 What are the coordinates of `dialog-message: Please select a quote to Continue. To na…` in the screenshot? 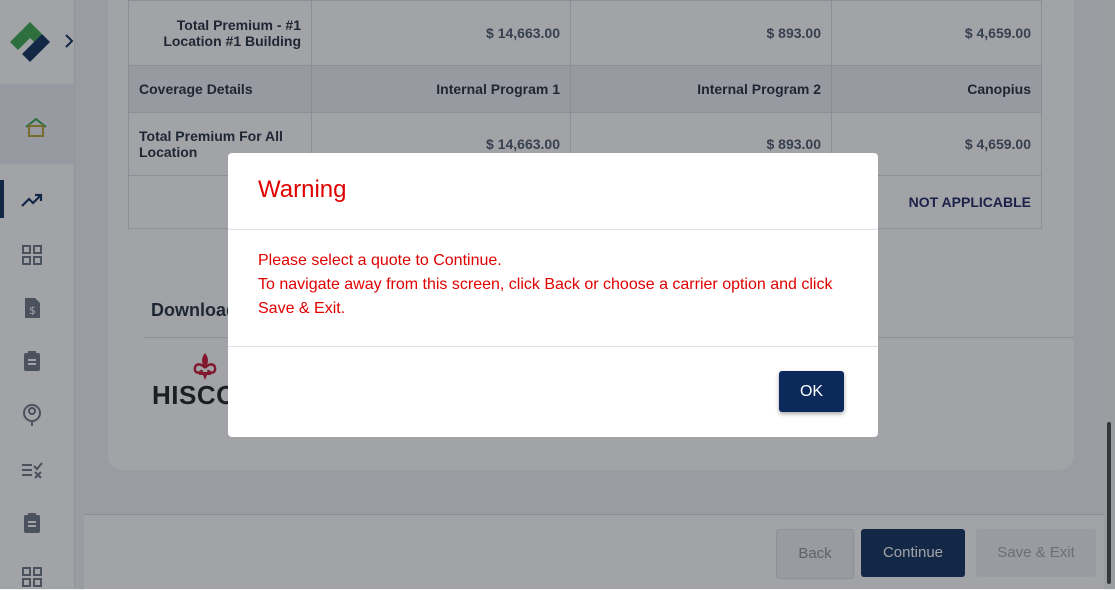 It's located at (558, 285).